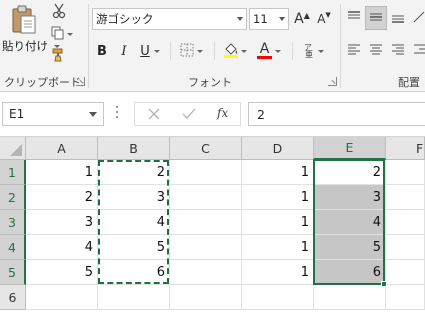 The width and height of the screenshot is (425, 317). Describe the element at coordinates (13, 297) in the screenshot. I see `row-header-6: 6` at that location.